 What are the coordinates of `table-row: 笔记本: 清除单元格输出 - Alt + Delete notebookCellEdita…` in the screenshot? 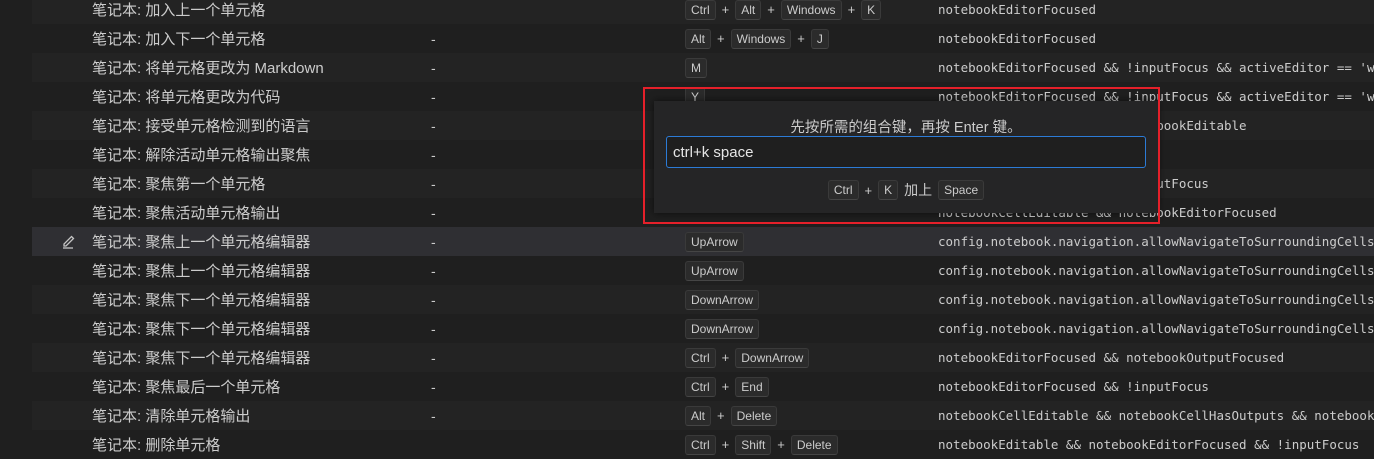 It's located at (687, 415).